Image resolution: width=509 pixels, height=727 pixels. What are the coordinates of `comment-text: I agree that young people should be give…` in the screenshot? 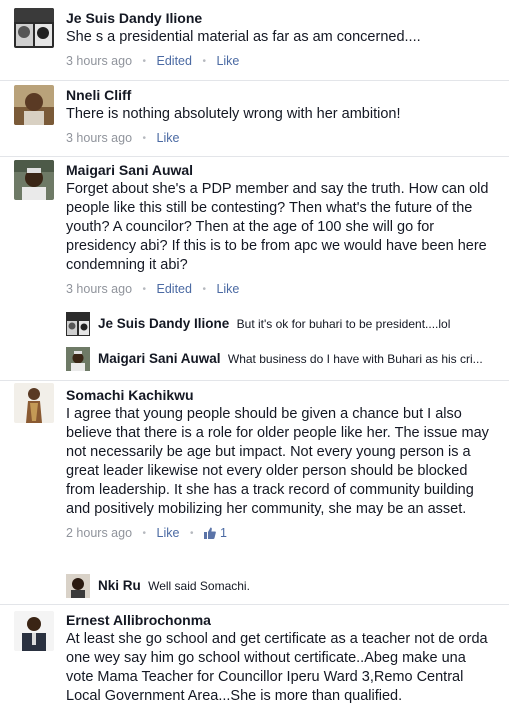 It's located at (277, 461).